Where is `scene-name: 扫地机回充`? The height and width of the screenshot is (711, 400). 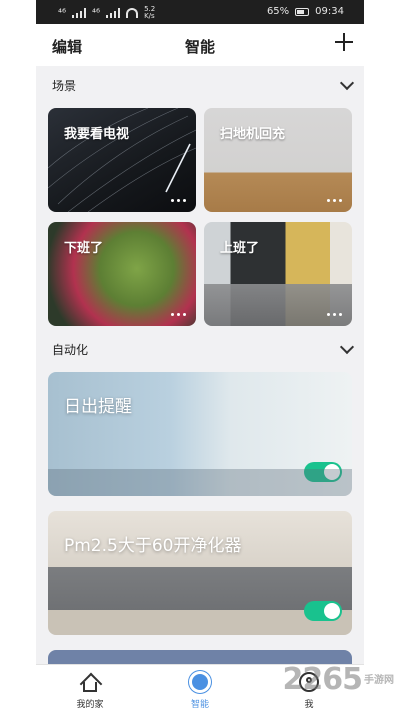 scene-name: 扫地机回充 is located at coordinates (253, 134).